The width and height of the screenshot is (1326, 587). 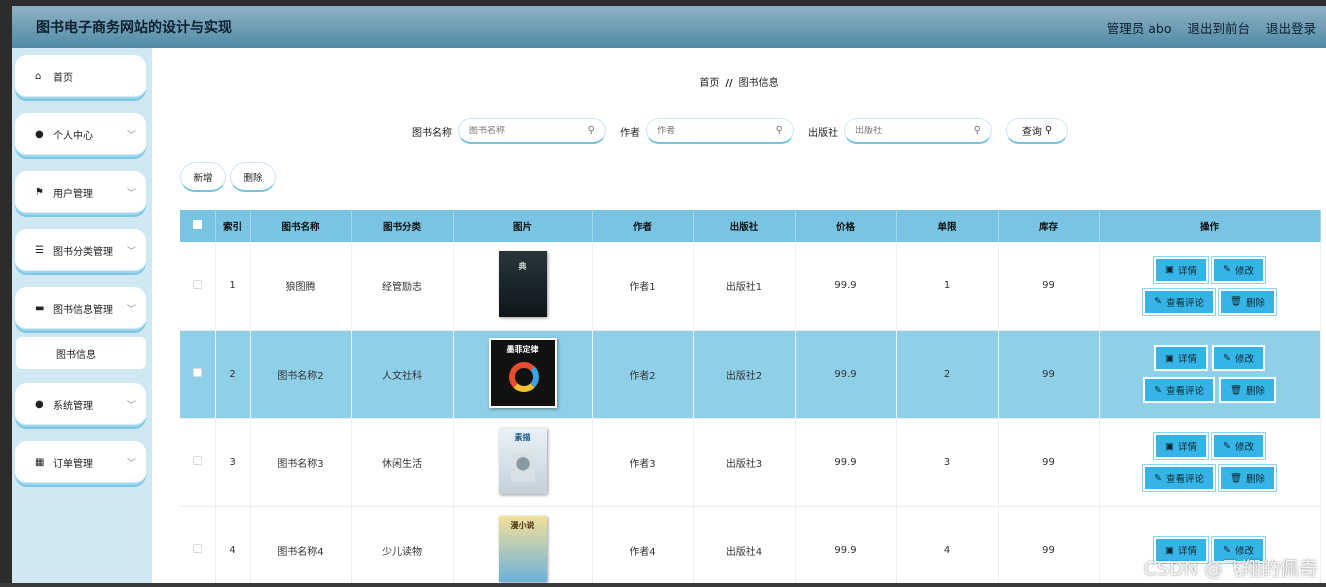 I want to click on submenu-book-info: 图书信息, so click(x=81, y=353).